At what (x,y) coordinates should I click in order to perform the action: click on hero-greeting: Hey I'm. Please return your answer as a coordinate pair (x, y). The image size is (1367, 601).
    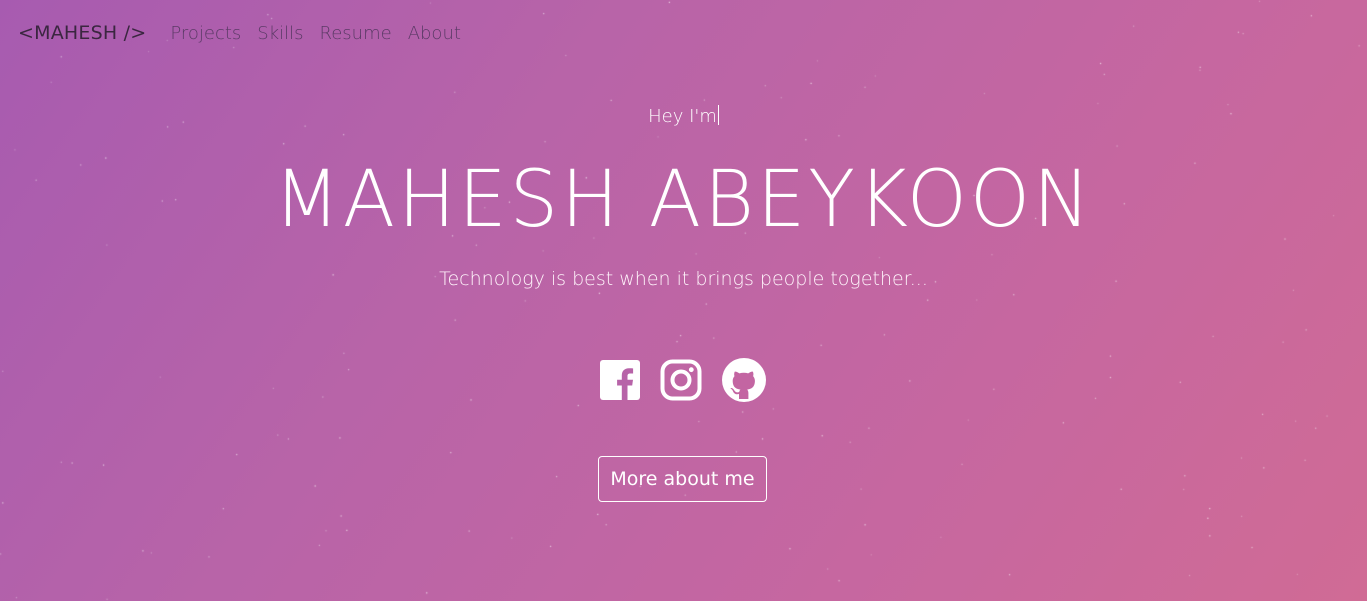
    Looking at the image, I should click on (683, 116).